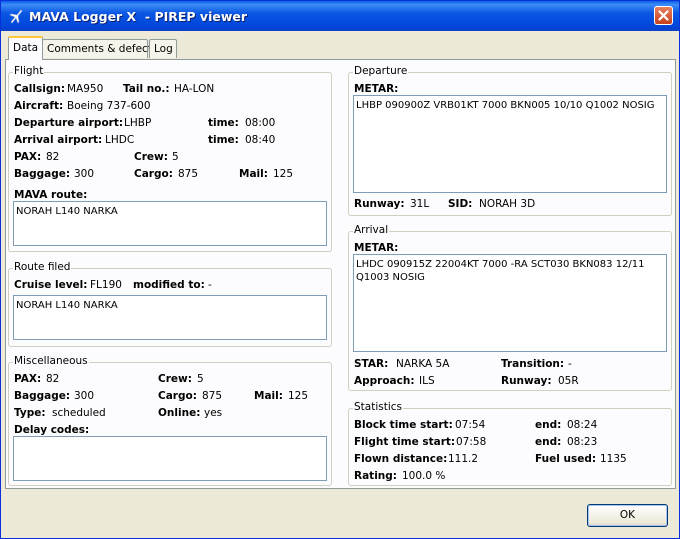 This screenshot has height=539, width=680. What do you see at coordinates (533, 364) in the screenshot?
I see `transition-label: Transition:` at bounding box center [533, 364].